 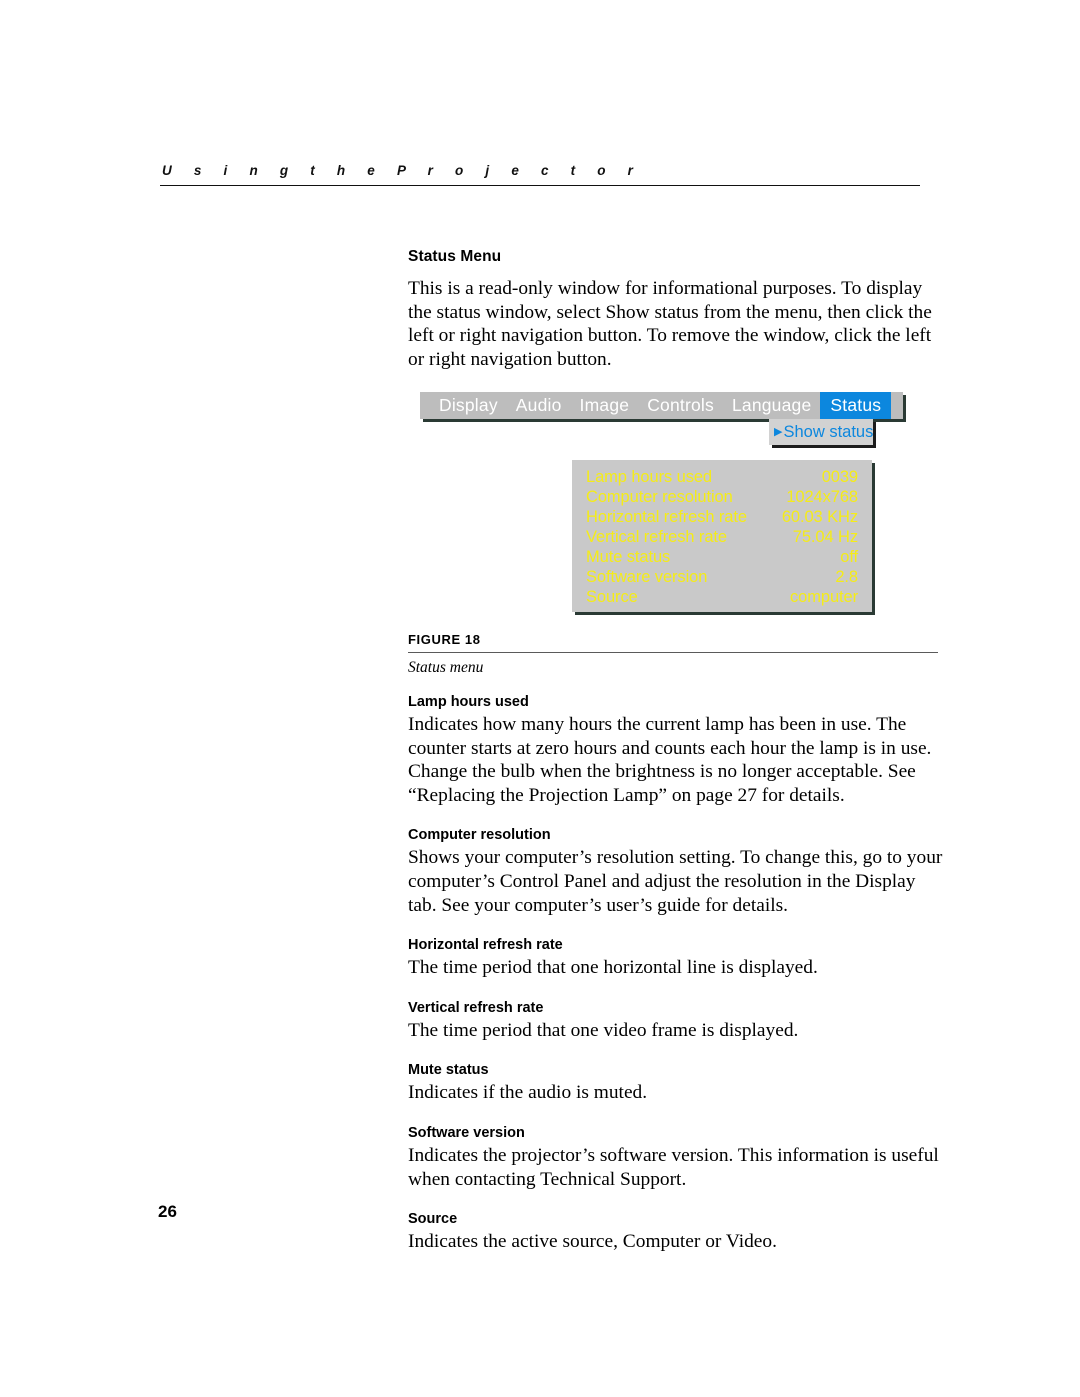 What do you see at coordinates (856, 405) in the screenshot?
I see `menu-item-status: Status` at bounding box center [856, 405].